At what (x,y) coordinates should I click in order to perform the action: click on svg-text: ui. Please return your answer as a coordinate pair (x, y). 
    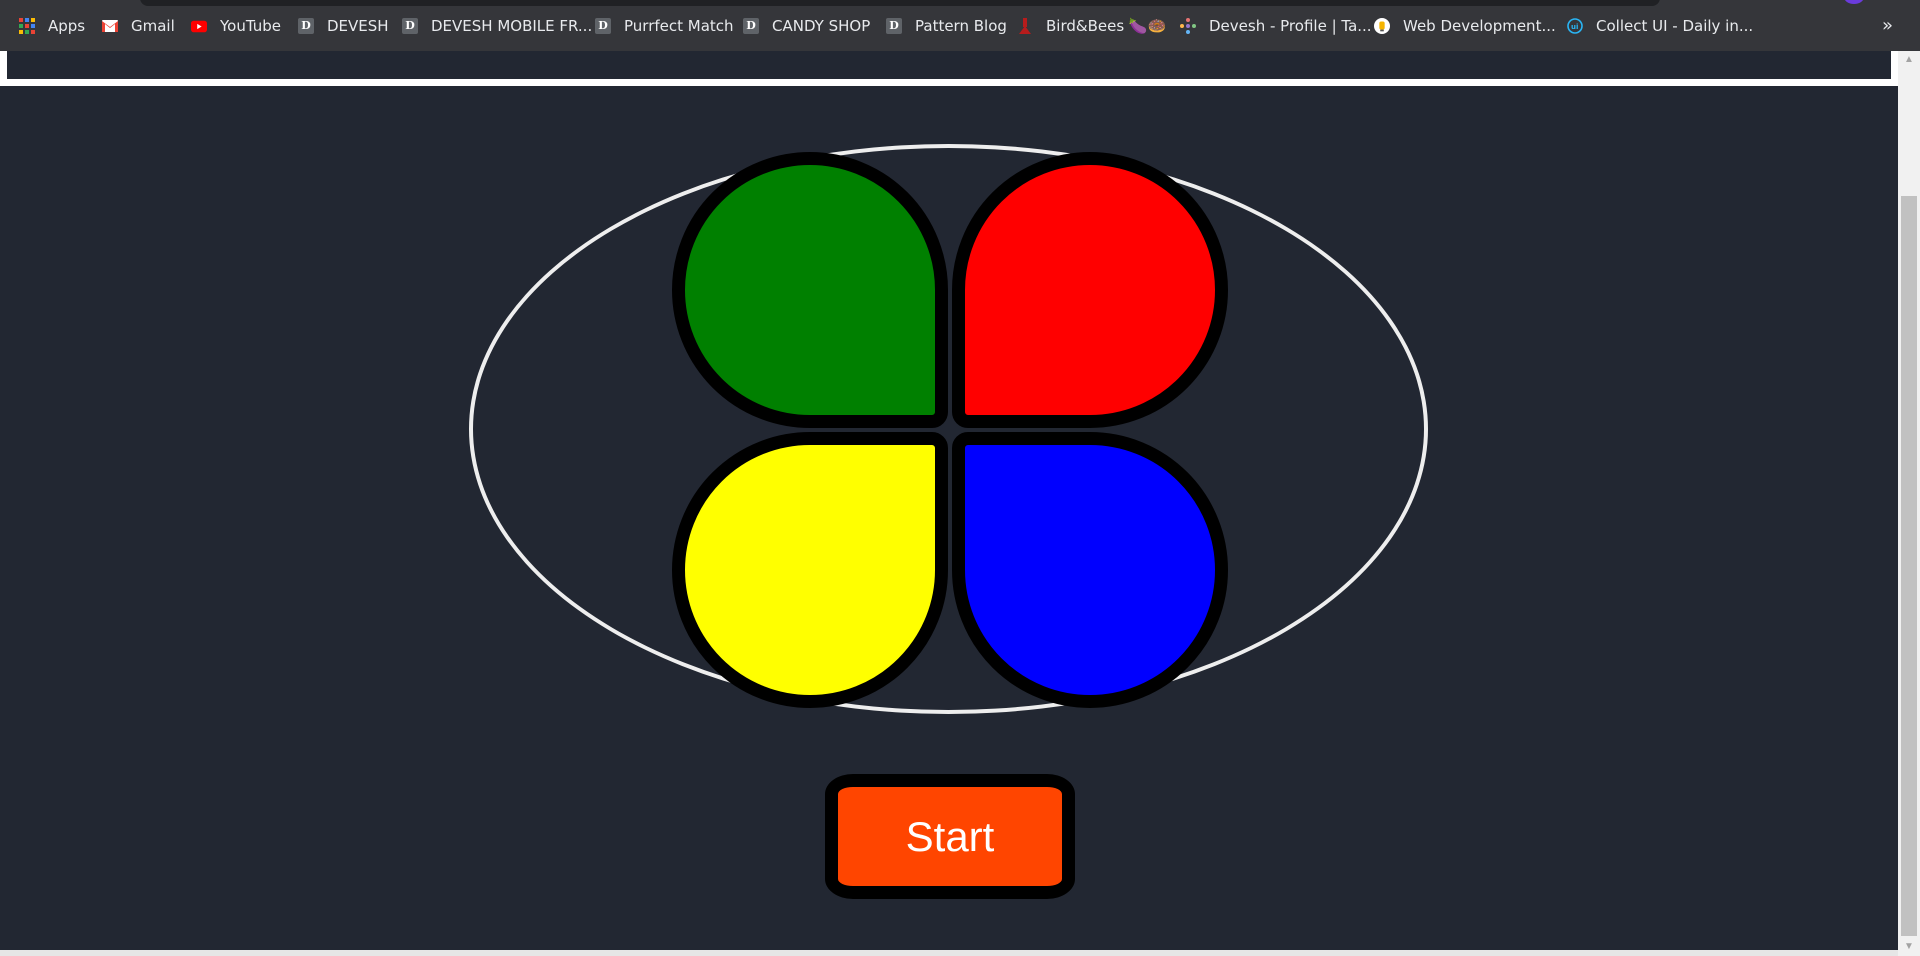
    Looking at the image, I should click on (1574, 27).